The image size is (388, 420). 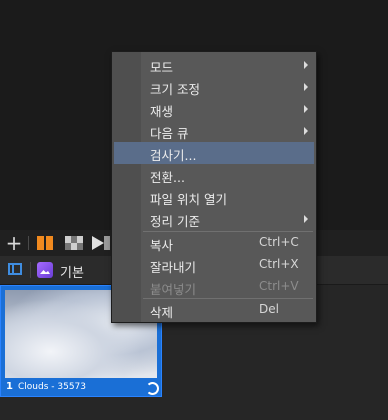 I want to click on flag-icon, so click(x=101, y=243).